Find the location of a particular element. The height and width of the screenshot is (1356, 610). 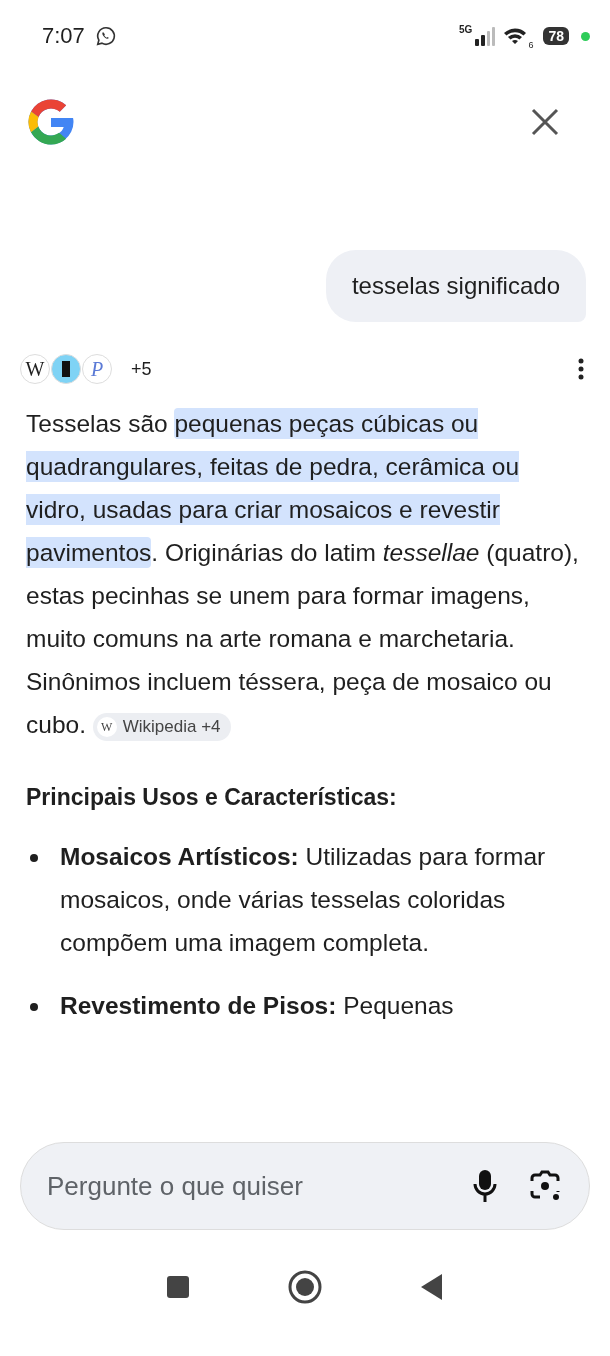

query-bubble: tesselas significado is located at coordinates (455, 286).